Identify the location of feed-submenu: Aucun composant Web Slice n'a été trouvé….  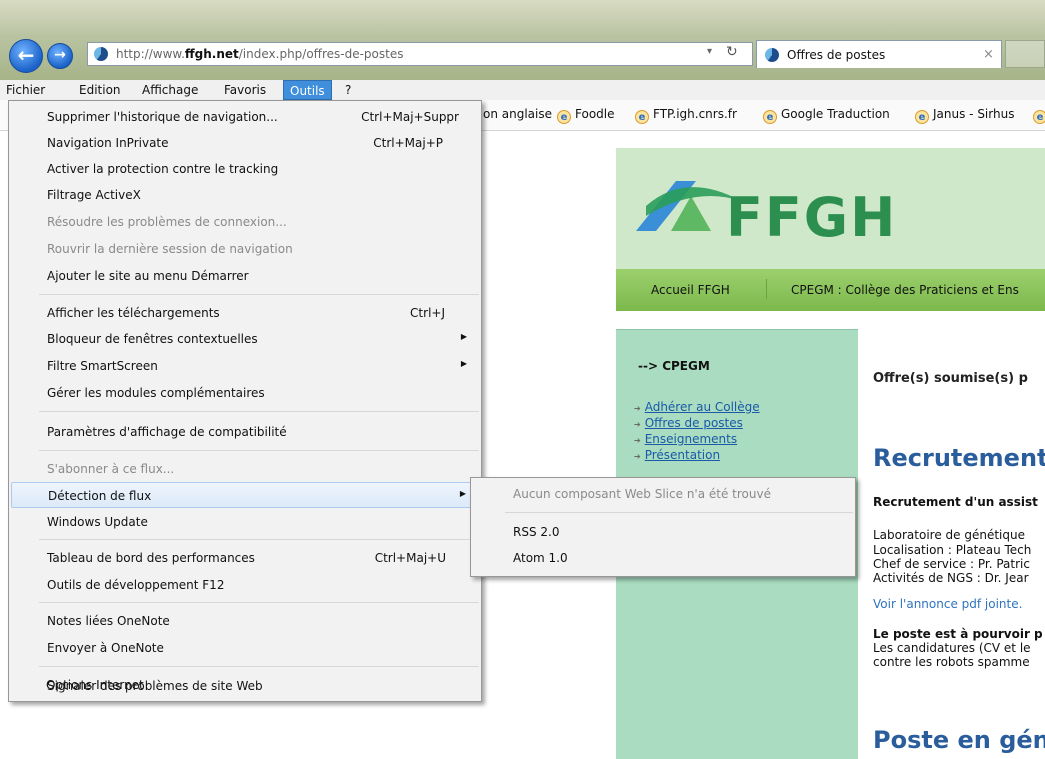
(663, 527).